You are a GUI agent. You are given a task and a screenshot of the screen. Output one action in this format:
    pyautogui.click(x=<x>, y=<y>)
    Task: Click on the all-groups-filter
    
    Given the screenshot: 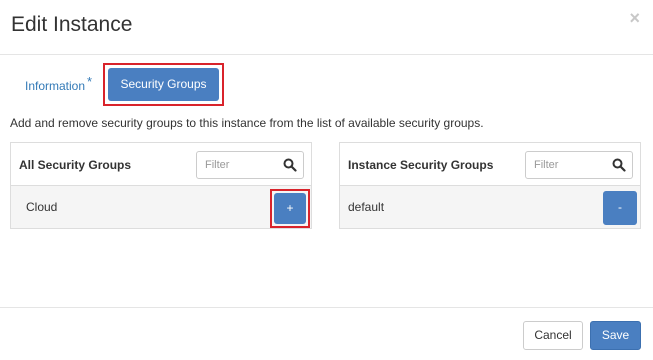 What is the action you would take?
    pyautogui.click(x=250, y=165)
    